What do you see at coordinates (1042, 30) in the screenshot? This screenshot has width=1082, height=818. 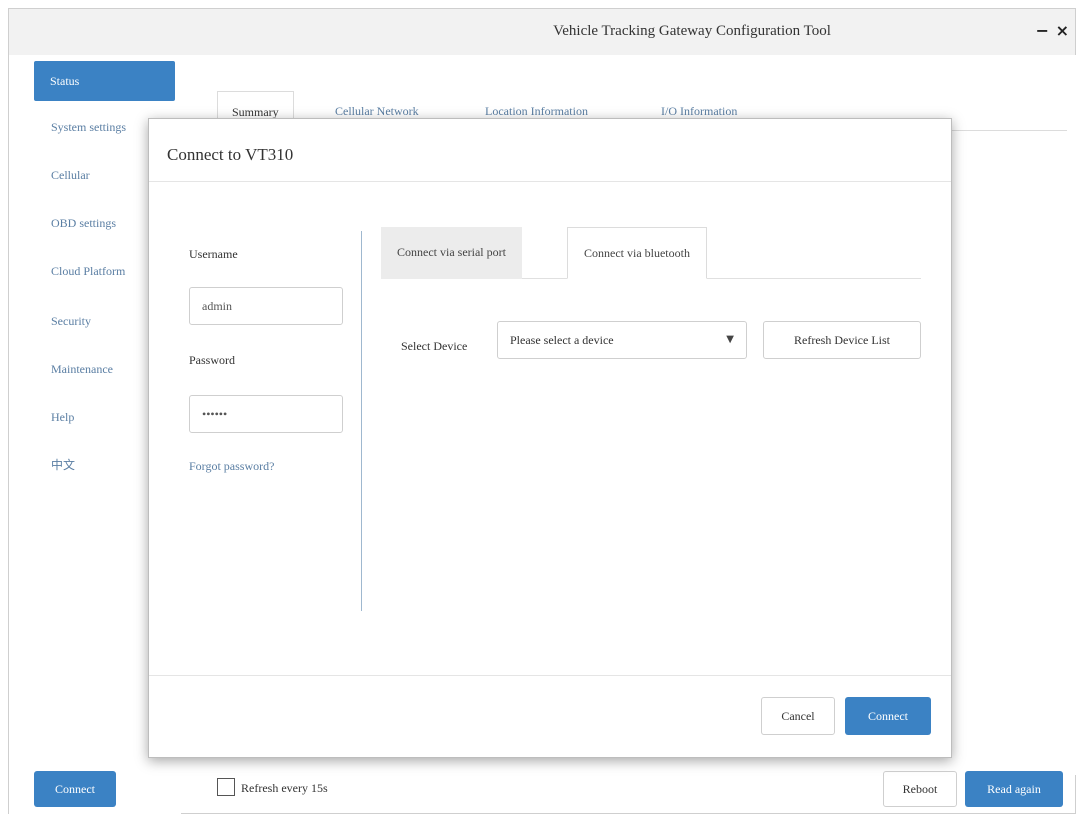 I see `minimize-icon: −` at bounding box center [1042, 30].